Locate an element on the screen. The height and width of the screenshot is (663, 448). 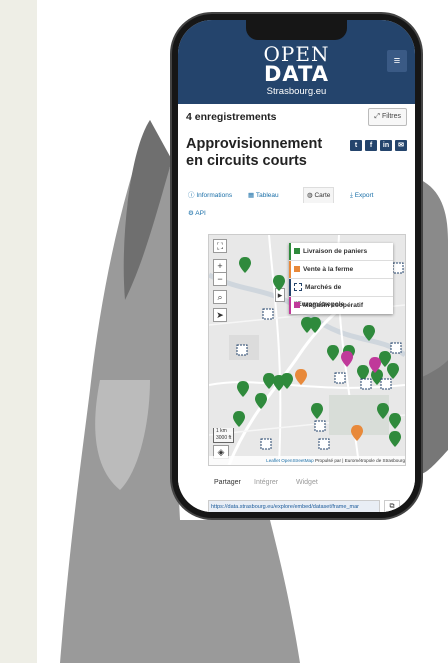
tab-export-label: Export is located at coordinates (364, 195).